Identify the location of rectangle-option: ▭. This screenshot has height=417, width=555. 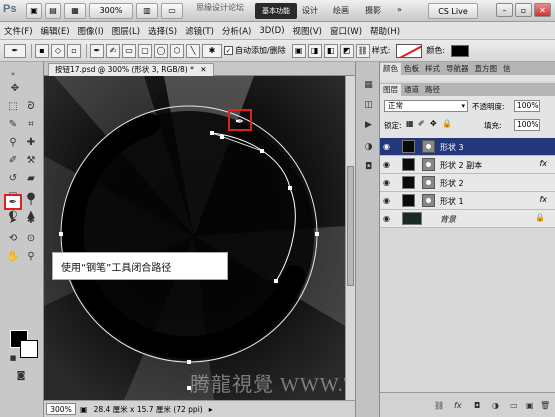
(129, 50).